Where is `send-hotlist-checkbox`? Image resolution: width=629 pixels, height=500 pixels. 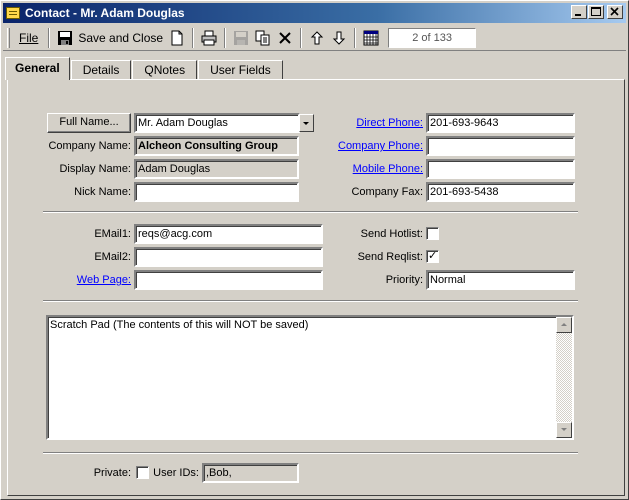
send-hotlist-checkbox is located at coordinates (432, 233).